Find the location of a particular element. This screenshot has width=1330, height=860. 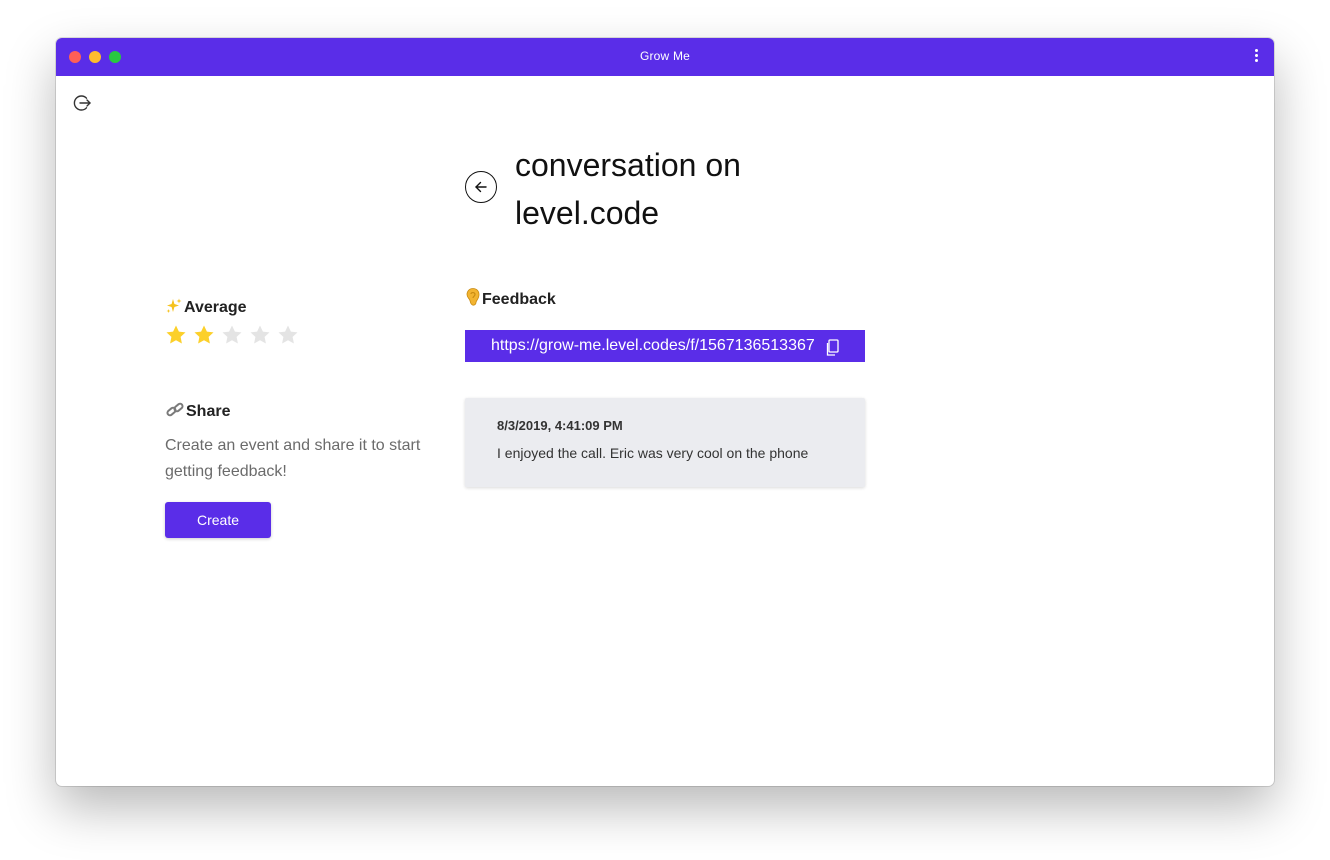

sparkles-icon is located at coordinates (174, 308).